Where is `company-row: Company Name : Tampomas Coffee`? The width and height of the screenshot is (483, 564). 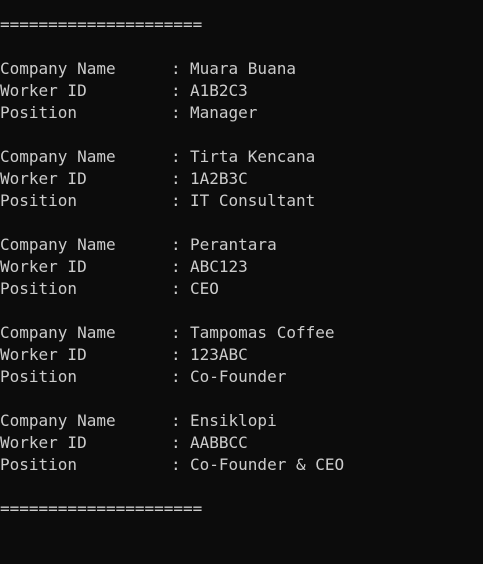 company-row: Company Name : Tampomas Coffee is located at coordinates (241, 333).